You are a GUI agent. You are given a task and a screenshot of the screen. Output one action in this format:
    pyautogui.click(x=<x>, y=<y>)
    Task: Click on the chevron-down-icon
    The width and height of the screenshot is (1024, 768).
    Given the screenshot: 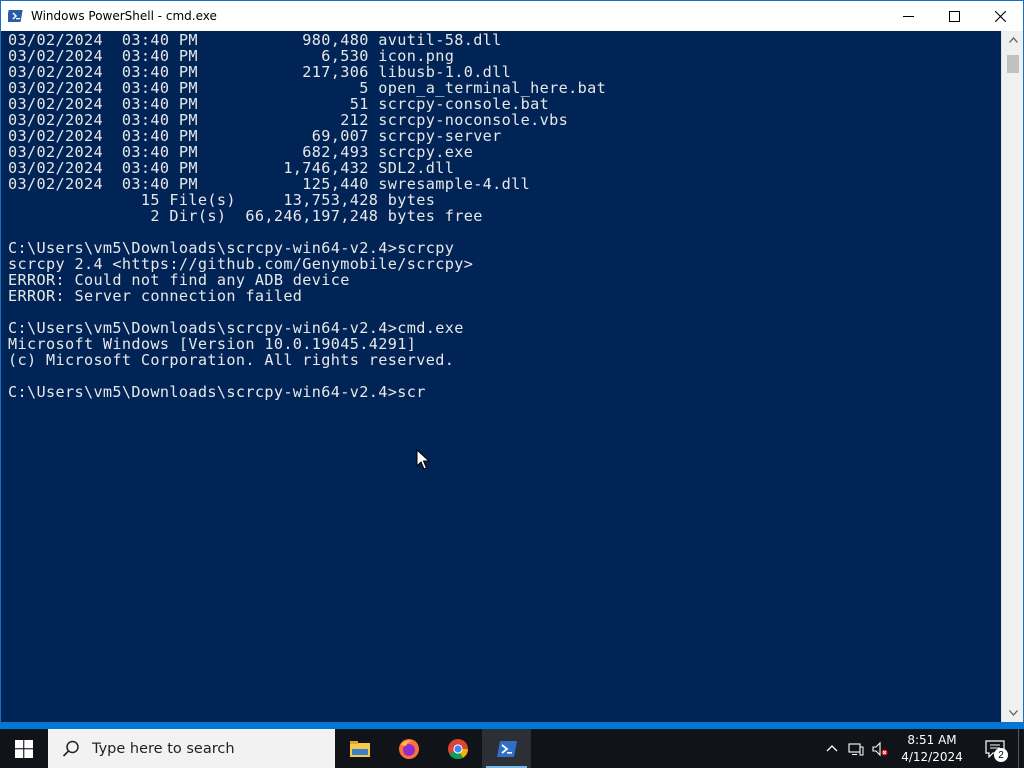 What is the action you would take?
    pyautogui.click(x=1013, y=713)
    